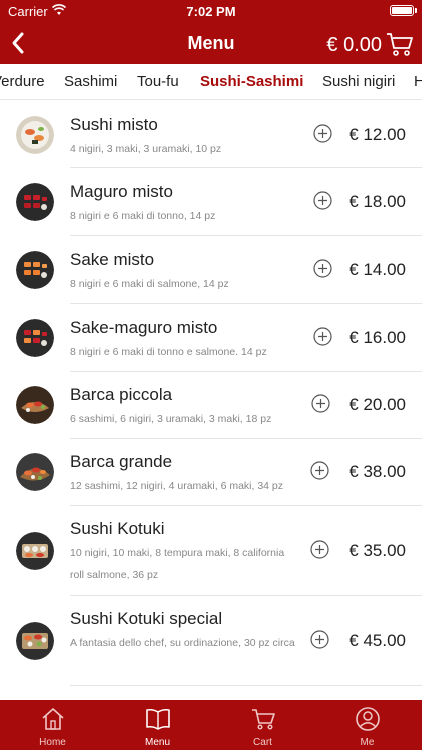 Image resolution: width=422 pixels, height=750 pixels. What do you see at coordinates (158, 81) in the screenshot?
I see `tab-tou-fu: Tou-fu` at bounding box center [158, 81].